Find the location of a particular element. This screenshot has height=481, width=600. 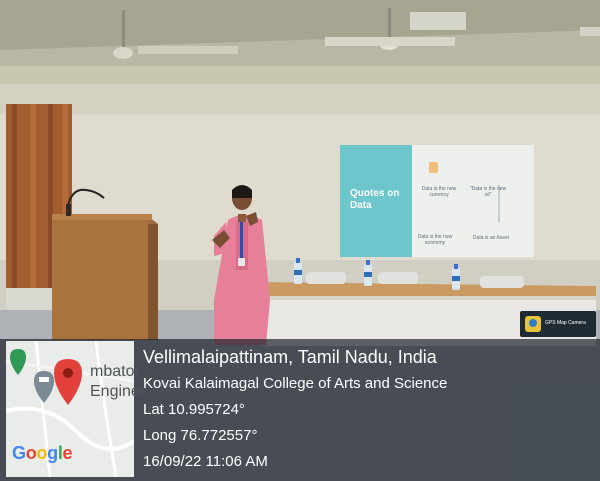

google-logo-letter: G is located at coordinates (19, 453).